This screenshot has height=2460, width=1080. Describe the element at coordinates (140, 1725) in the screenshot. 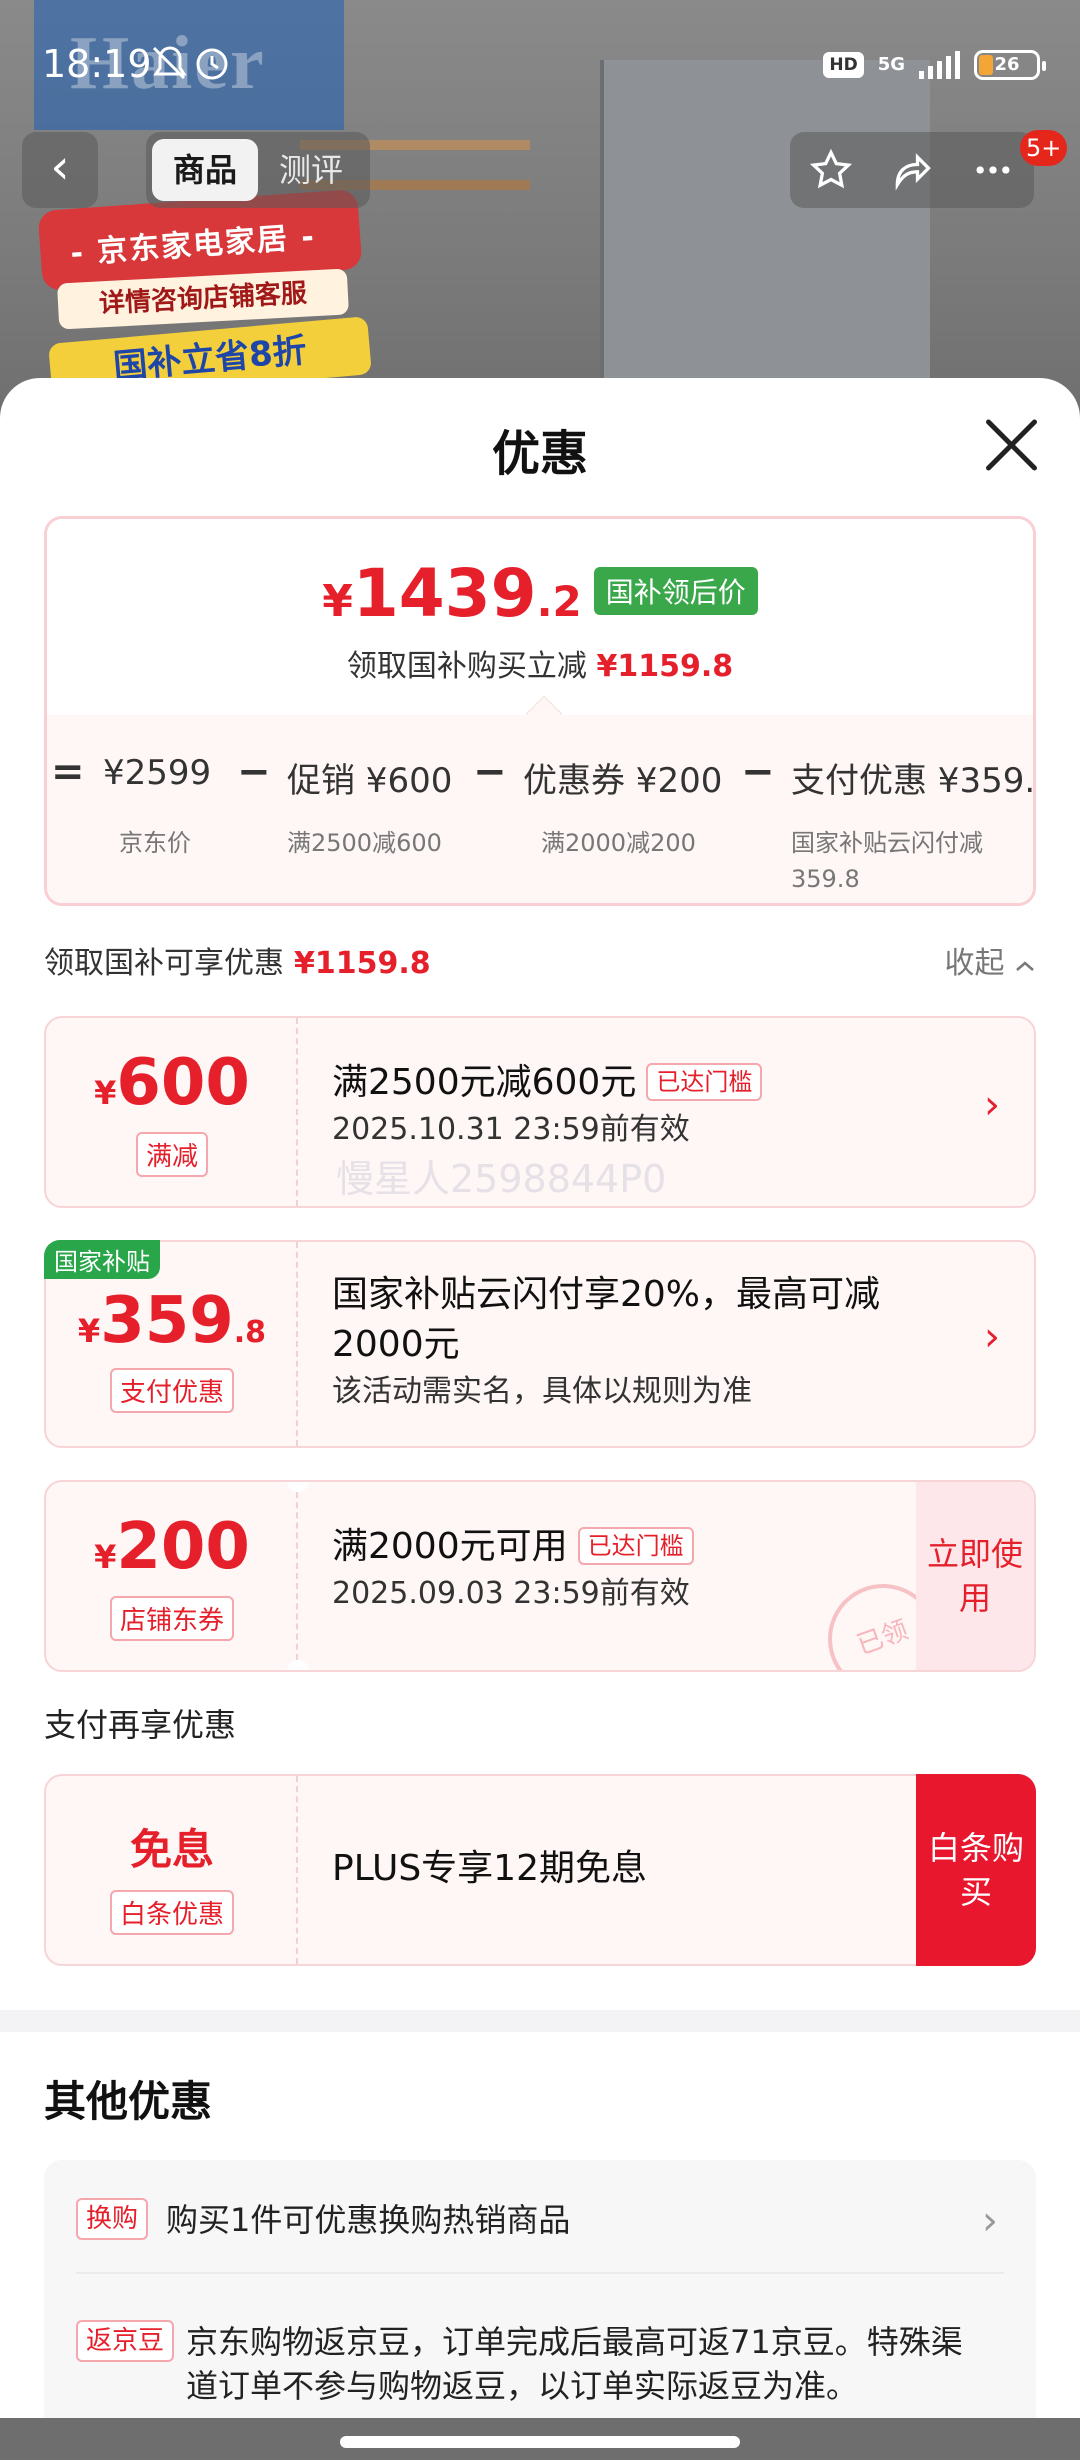

I see `pay-section-label: 支付再享优惠` at that location.